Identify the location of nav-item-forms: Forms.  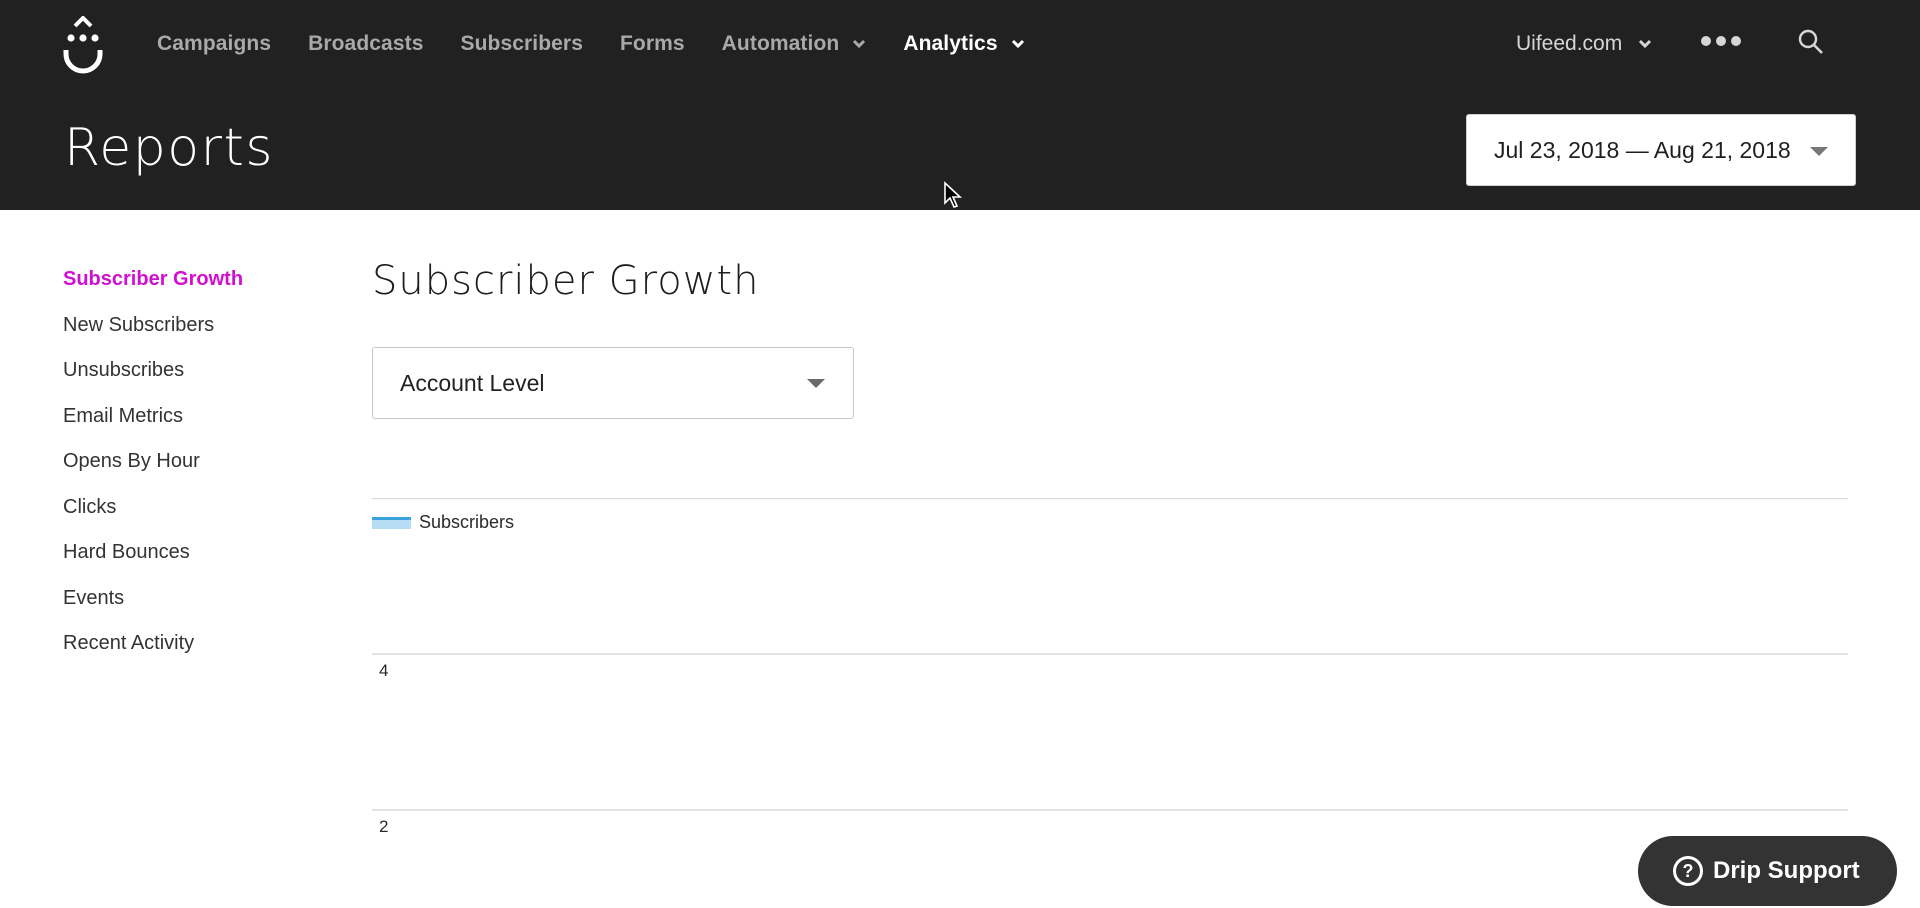
(652, 44).